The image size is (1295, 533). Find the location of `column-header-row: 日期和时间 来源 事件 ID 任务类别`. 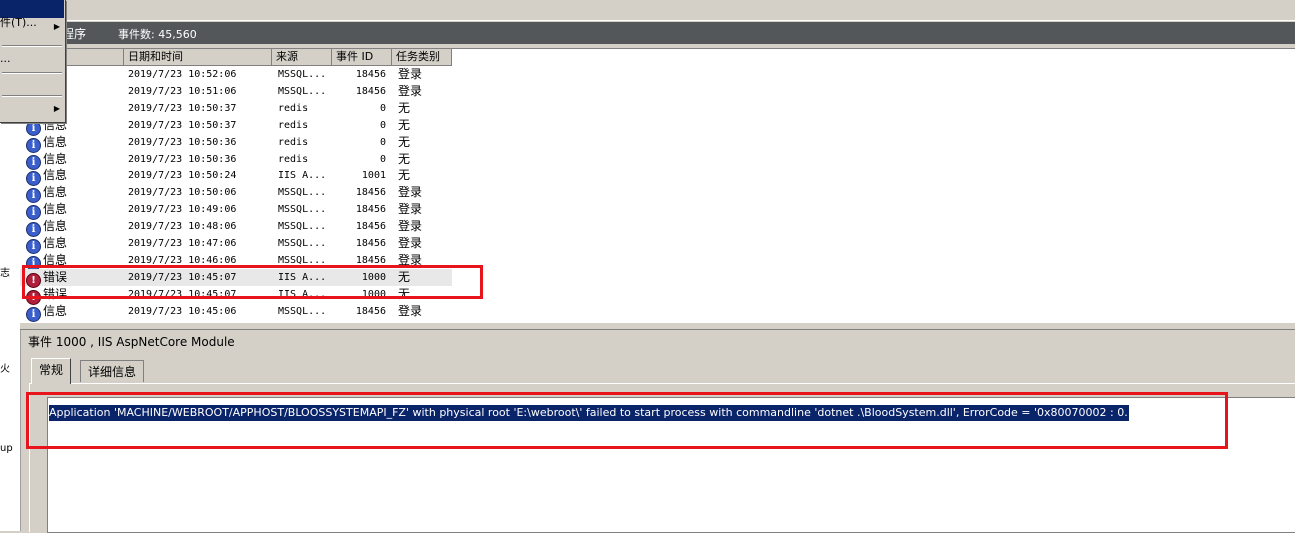

column-header-row: 日期和时间 来源 事件 ID 任务类别 is located at coordinates (236, 57).